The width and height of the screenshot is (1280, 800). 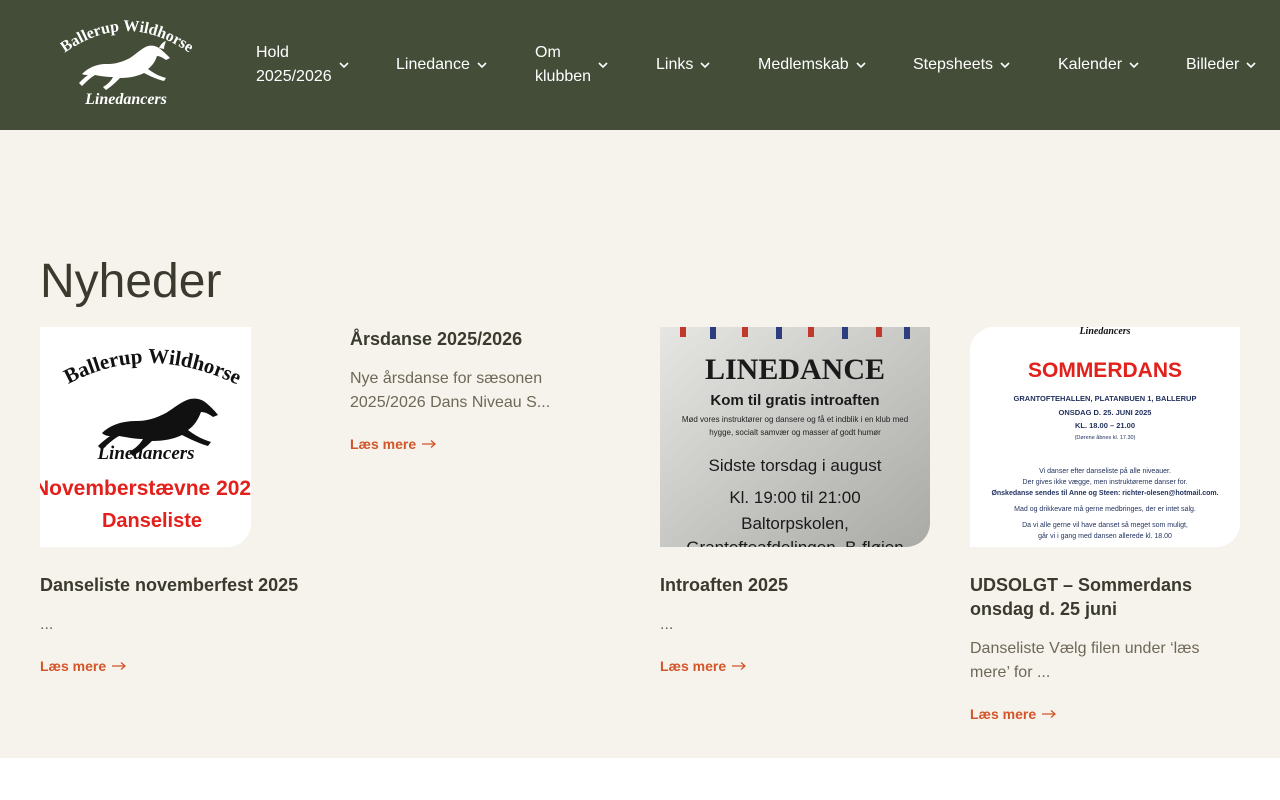 I want to click on nav-label-line1: Om, so click(x=548, y=52).